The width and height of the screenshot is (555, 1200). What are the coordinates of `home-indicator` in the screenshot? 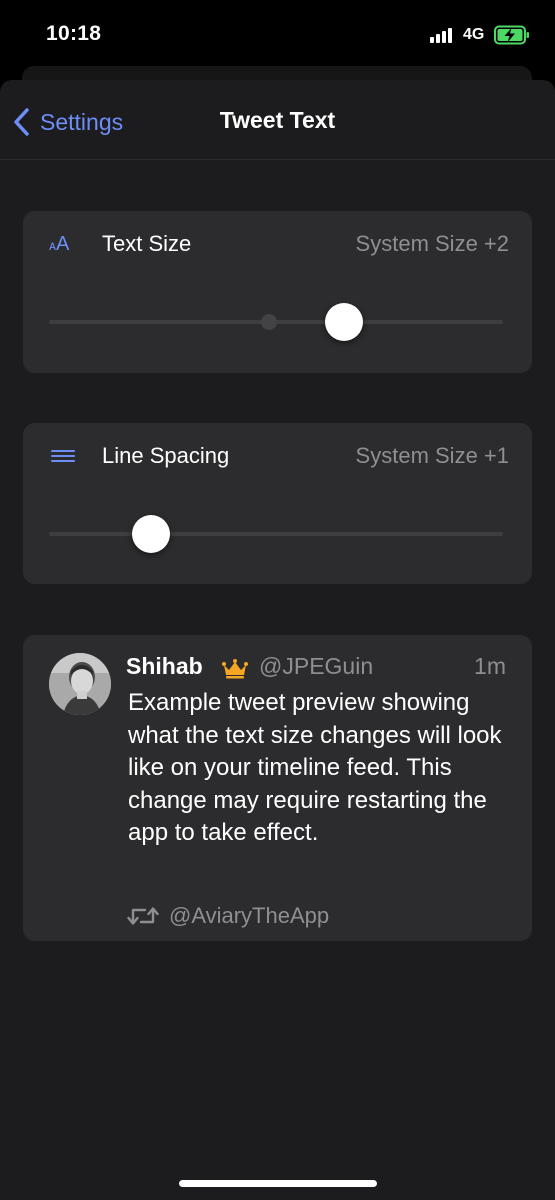 It's located at (278, 1183).